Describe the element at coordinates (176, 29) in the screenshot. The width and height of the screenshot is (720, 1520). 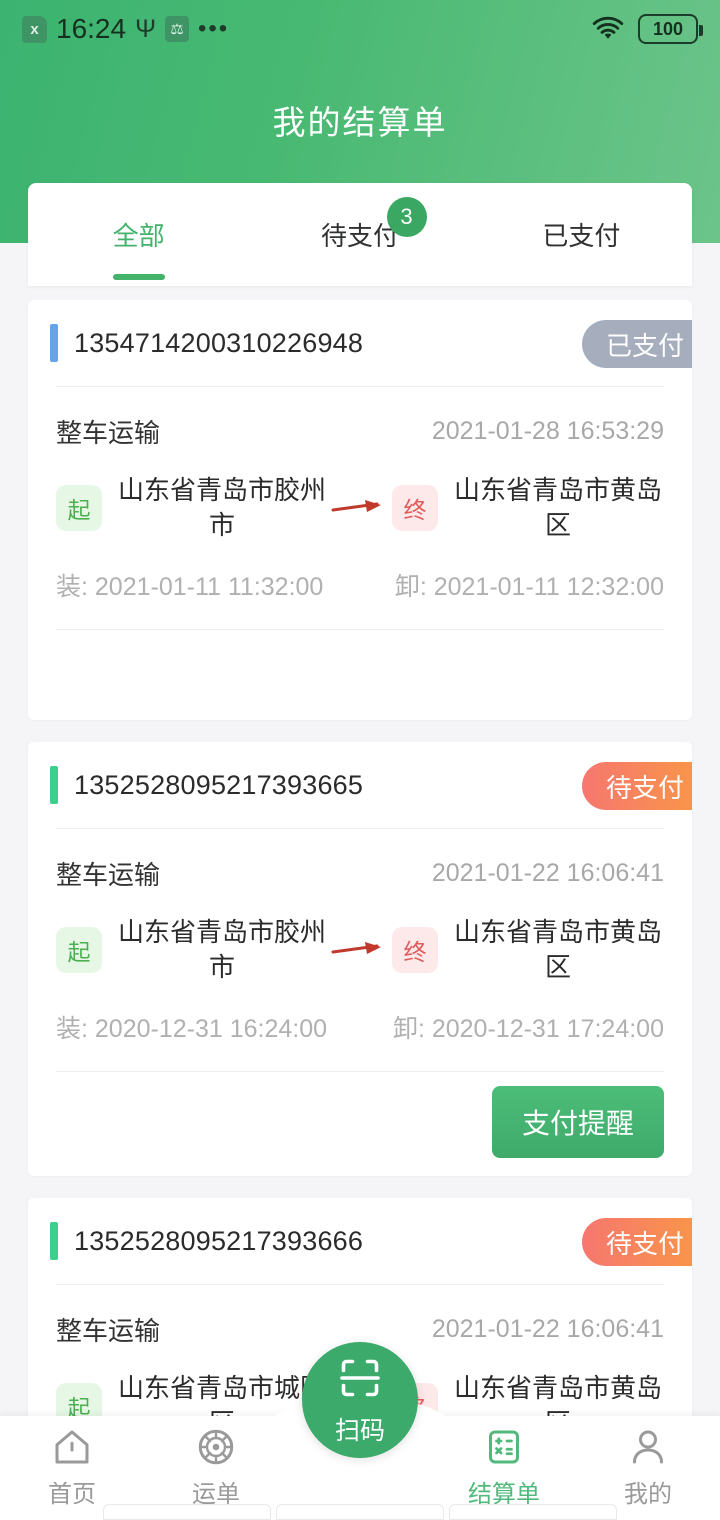
I see `usb-debug-icon: ⚖` at that location.